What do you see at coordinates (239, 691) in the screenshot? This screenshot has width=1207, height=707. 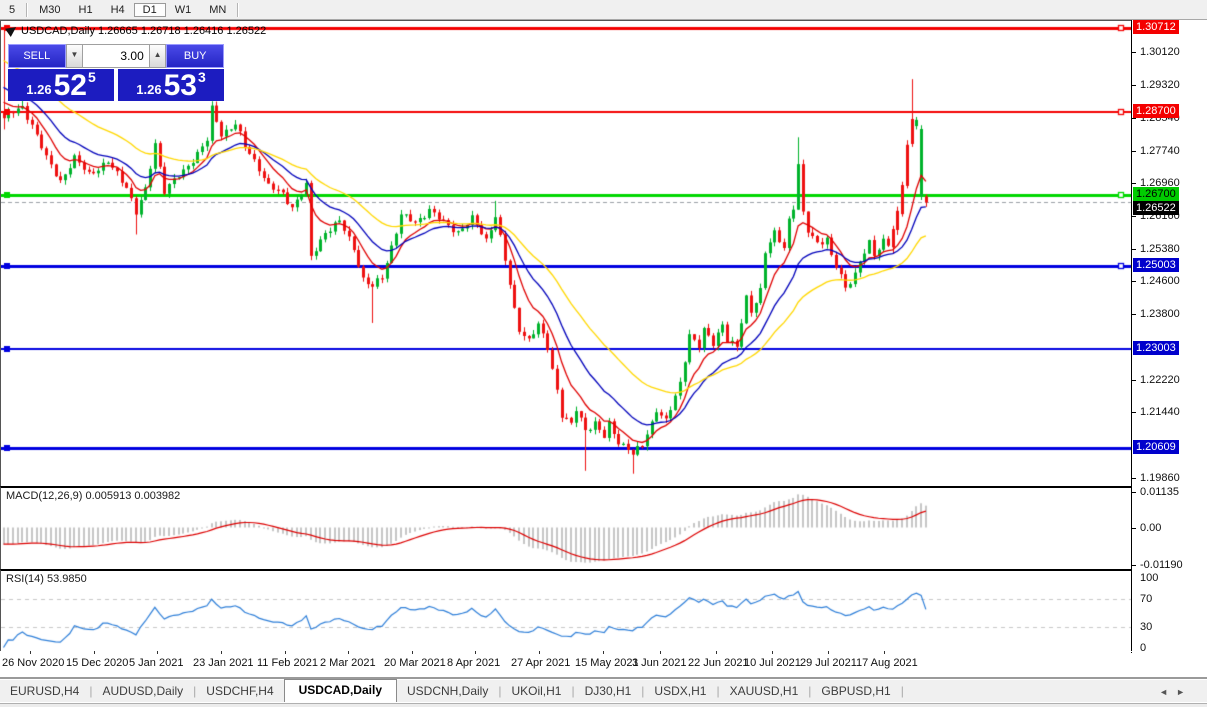 I see `chart-tab-usdchf: USDCHF,H4` at bounding box center [239, 691].